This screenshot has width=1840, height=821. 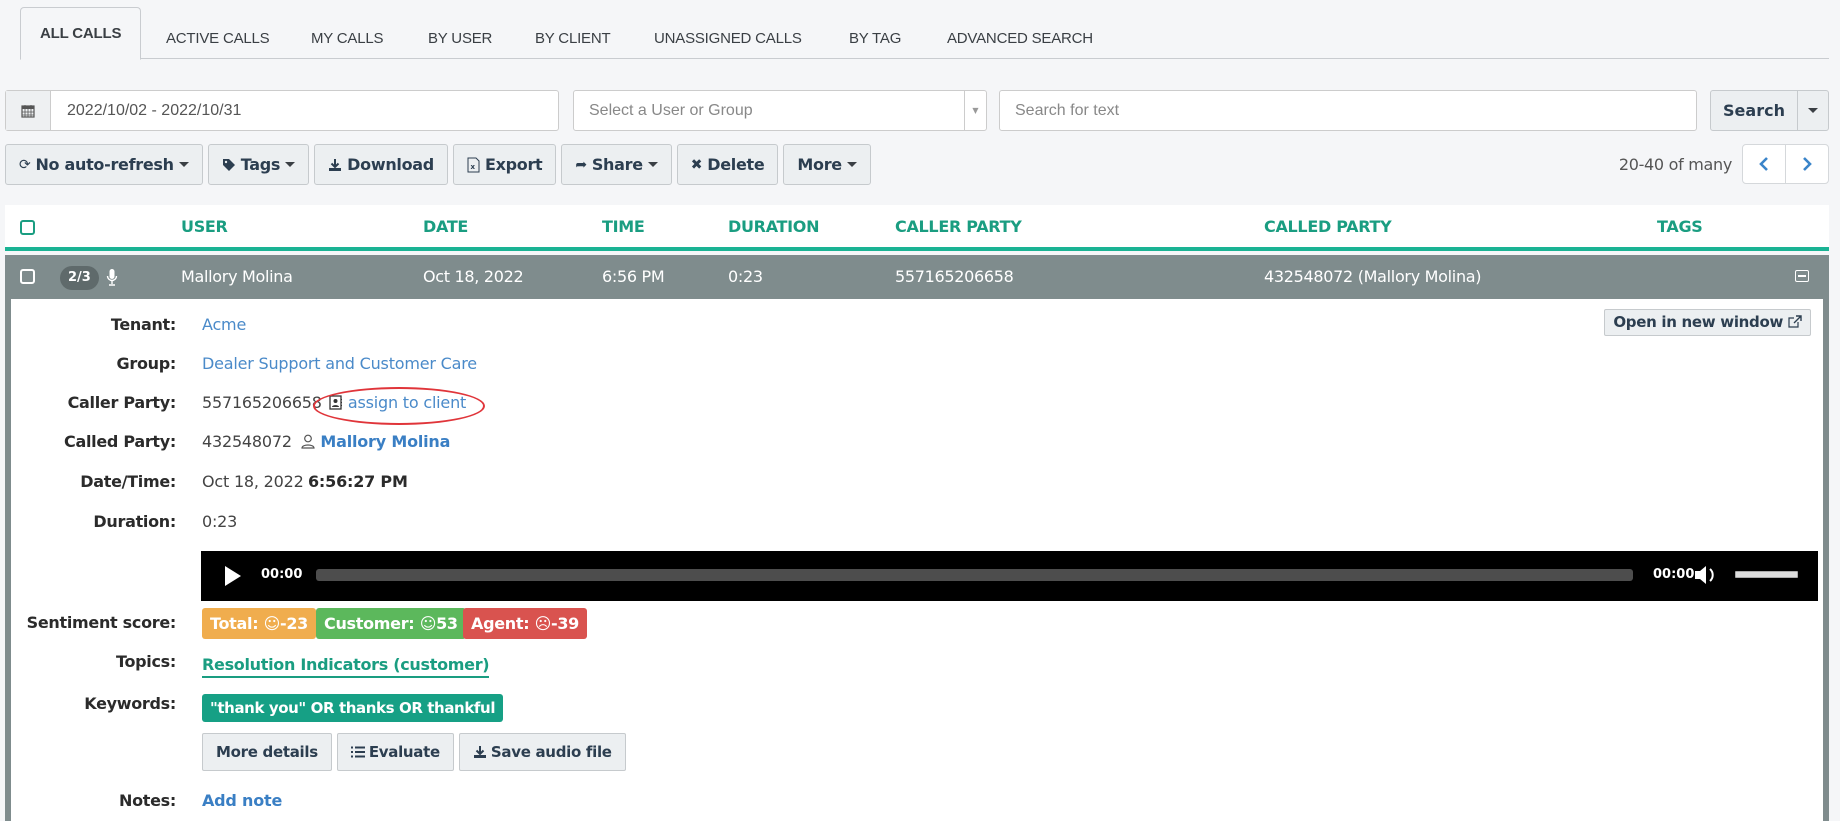 I want to click on sentiment-total-badge: Total: ☺-23, so click(x=259, y=623).